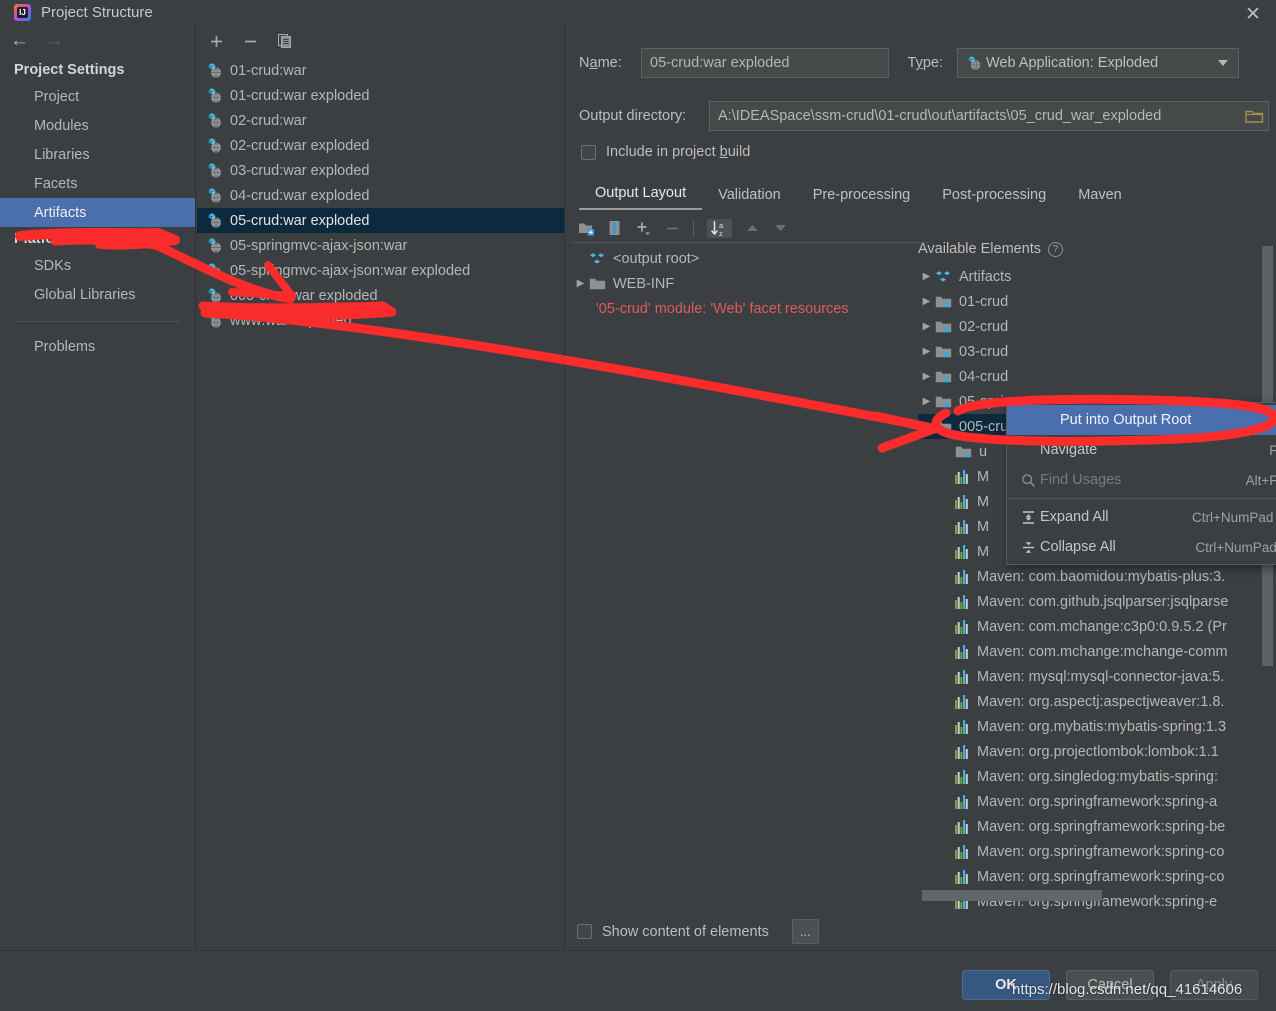  Describe the element at coordinates (300, 220) in the screenshot. I see `artifact-label: 05-crud:war exploded` at that location.